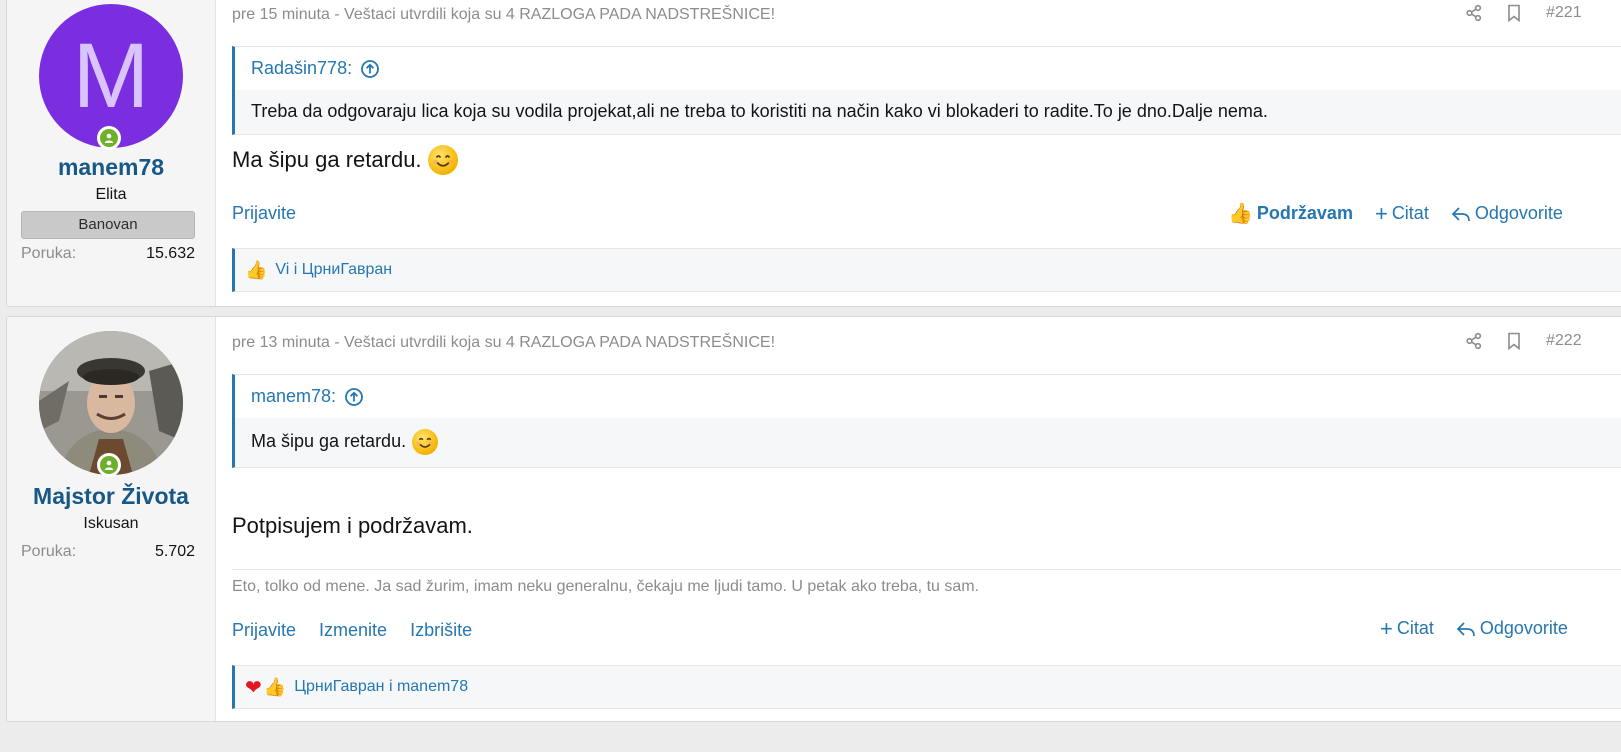 This screenshot has height=752, width=1621. Describe the element at coordinates (174, 551) in the screenshot. I see `message-count-value: 5.702` at that location.